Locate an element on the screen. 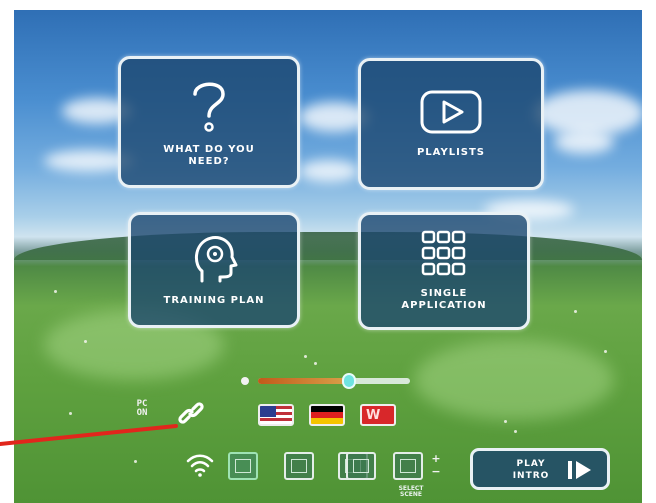 Image resolution: width=656 pixels, height=503 pixels. language-german-flag is located at coordinates (327, 415).